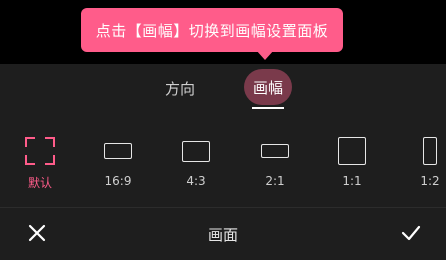 The height and width of the screenshot is (260, 446). Describe the element at coordinates (223, 207) in the screenshot. I see `divider` at that location.